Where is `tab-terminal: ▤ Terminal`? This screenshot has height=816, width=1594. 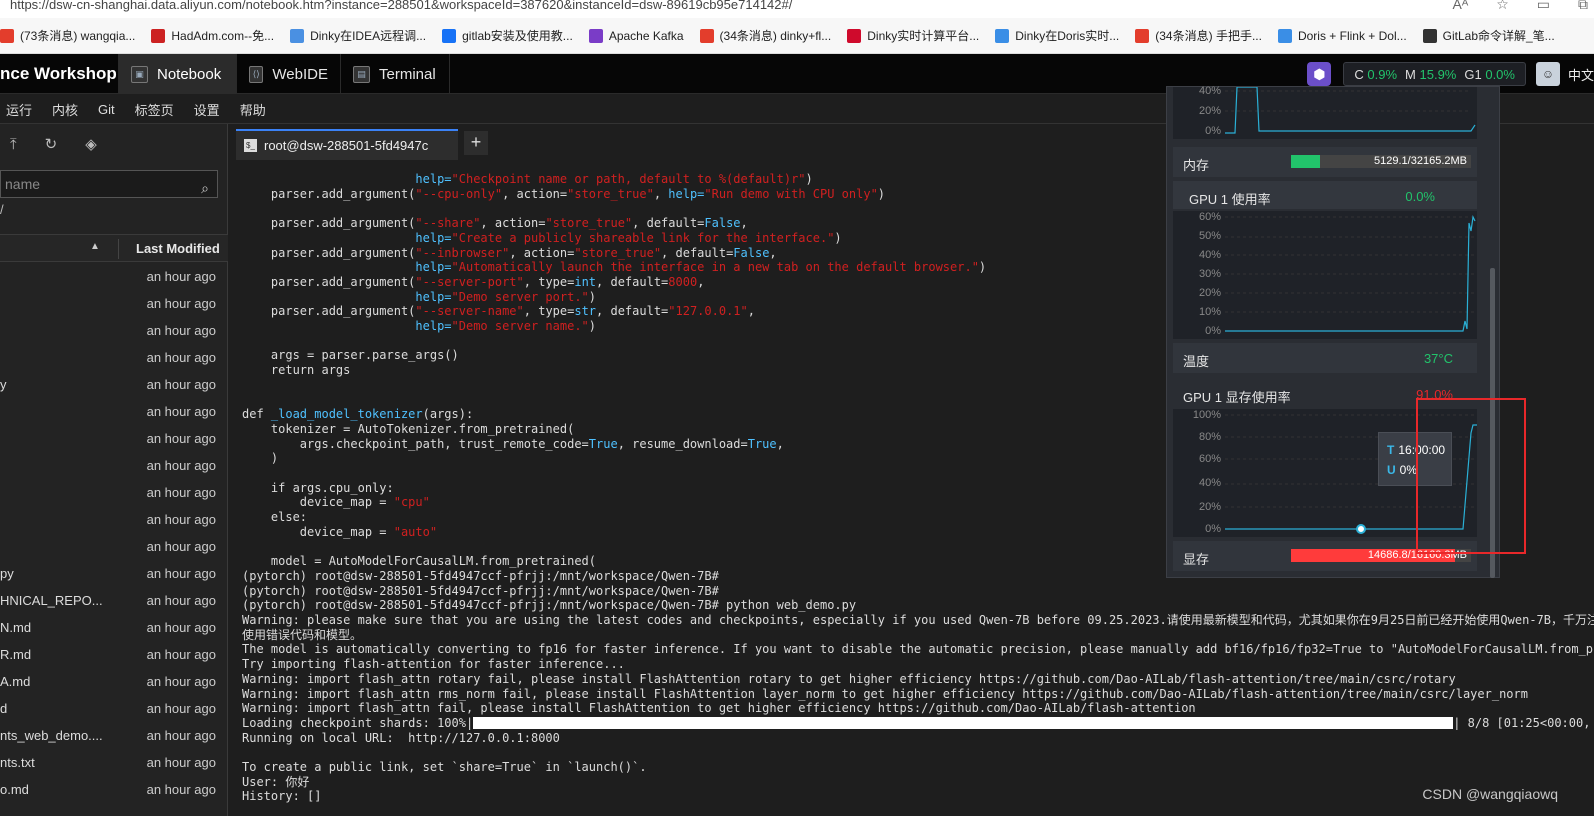 tab-terminal: ▤ Terminal is located at coordinates (395, 74).